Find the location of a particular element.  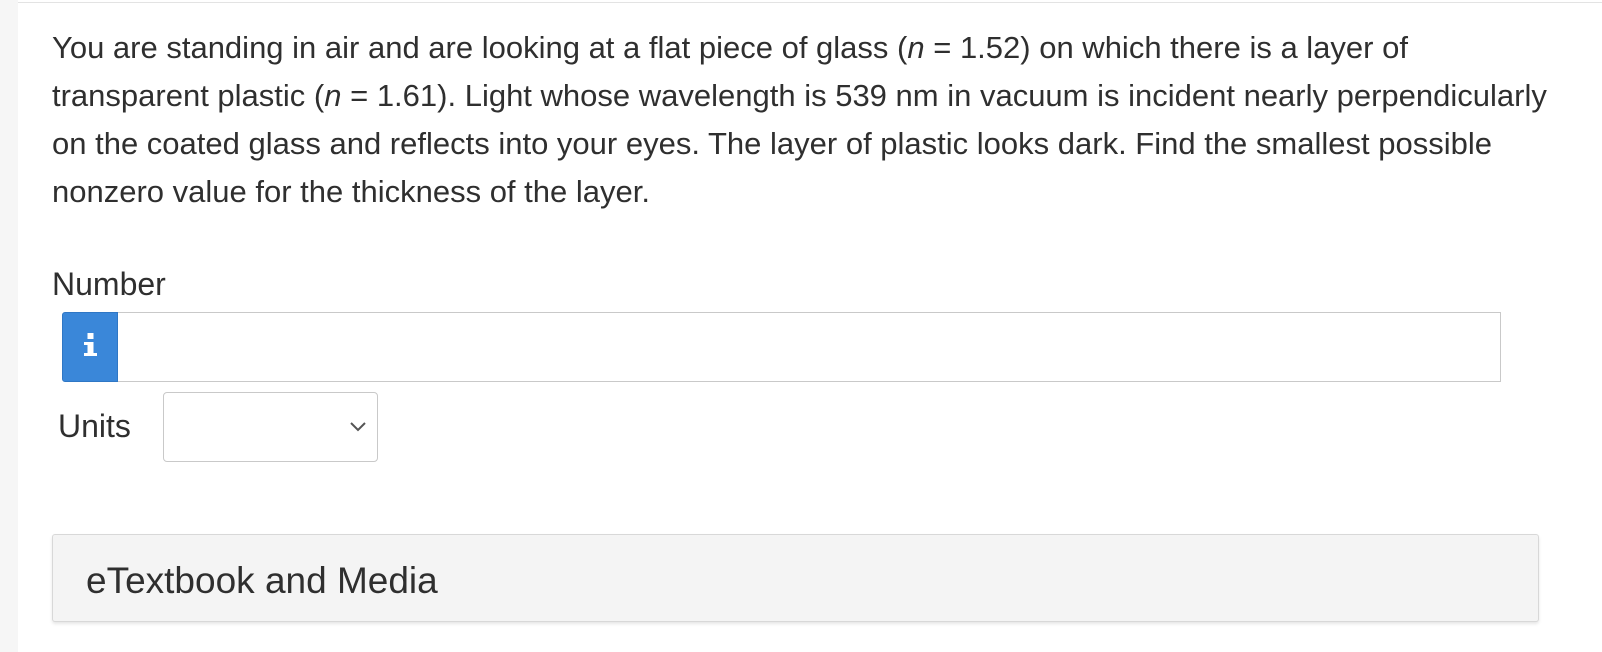

left-gutter is located at coordinates (9, 326).